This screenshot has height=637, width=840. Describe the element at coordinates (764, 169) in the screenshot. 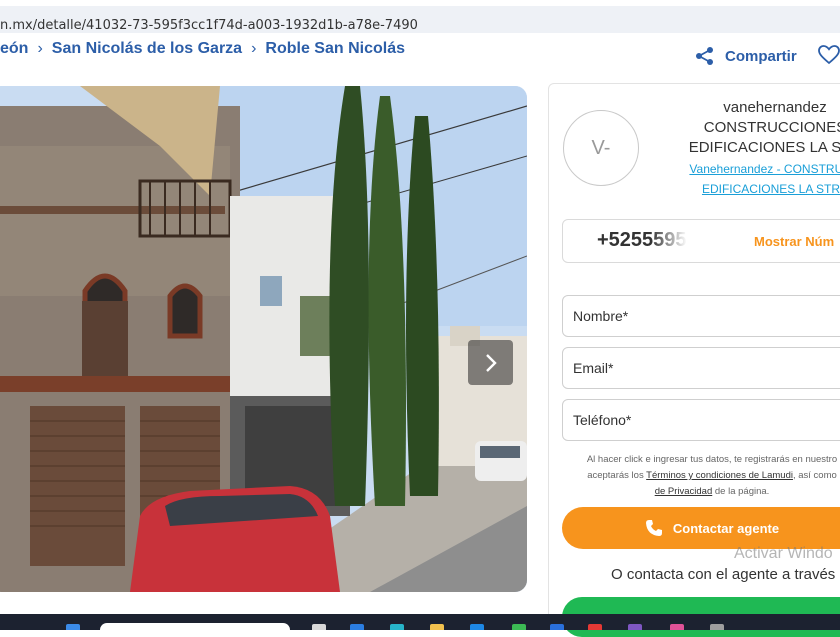

I see `agent-link-line: Vanehernandez - CONSTRUCC` at that location.